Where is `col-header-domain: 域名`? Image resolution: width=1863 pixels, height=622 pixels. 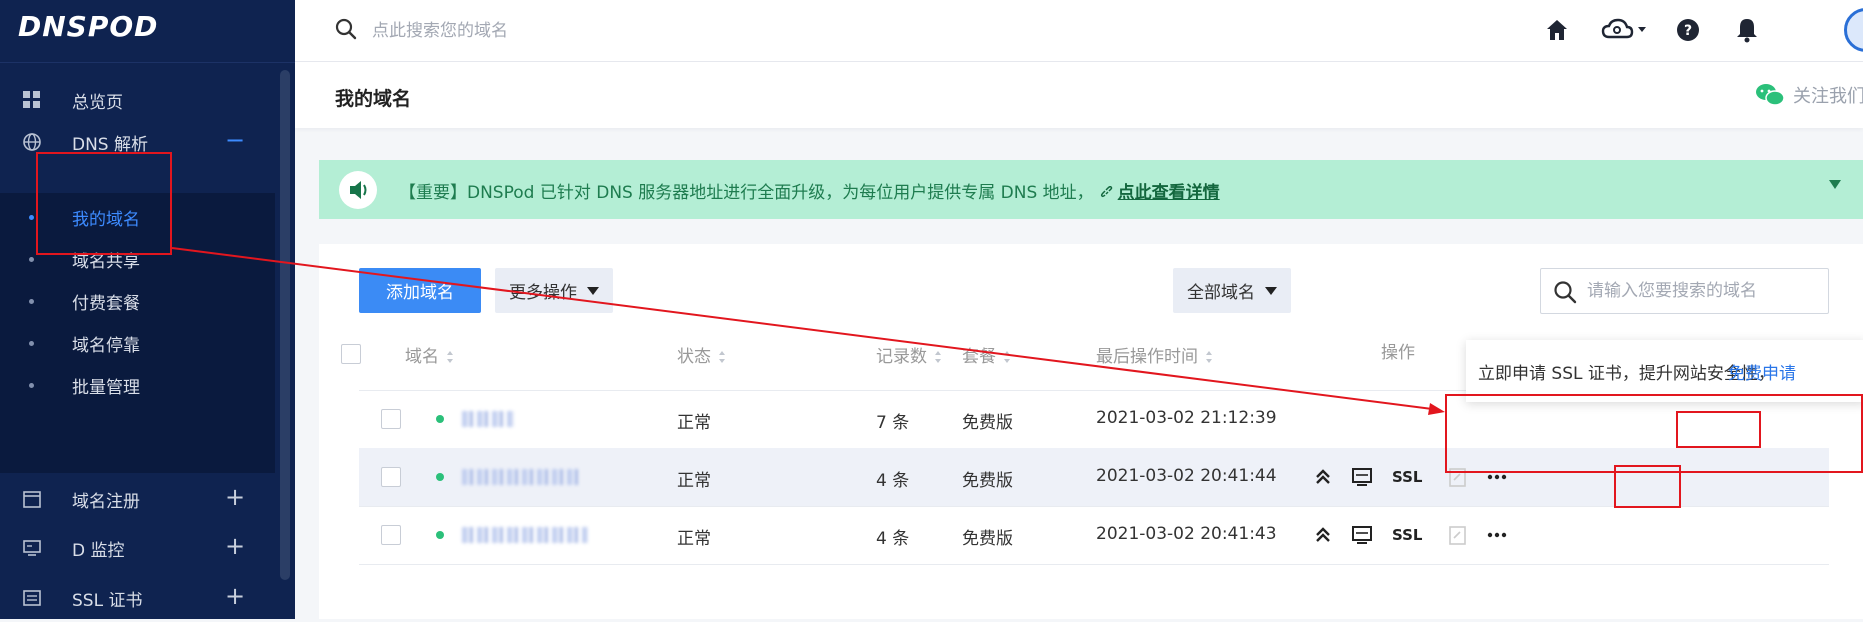
col-header-domain: 域名 is located at coordinates (429, 354).